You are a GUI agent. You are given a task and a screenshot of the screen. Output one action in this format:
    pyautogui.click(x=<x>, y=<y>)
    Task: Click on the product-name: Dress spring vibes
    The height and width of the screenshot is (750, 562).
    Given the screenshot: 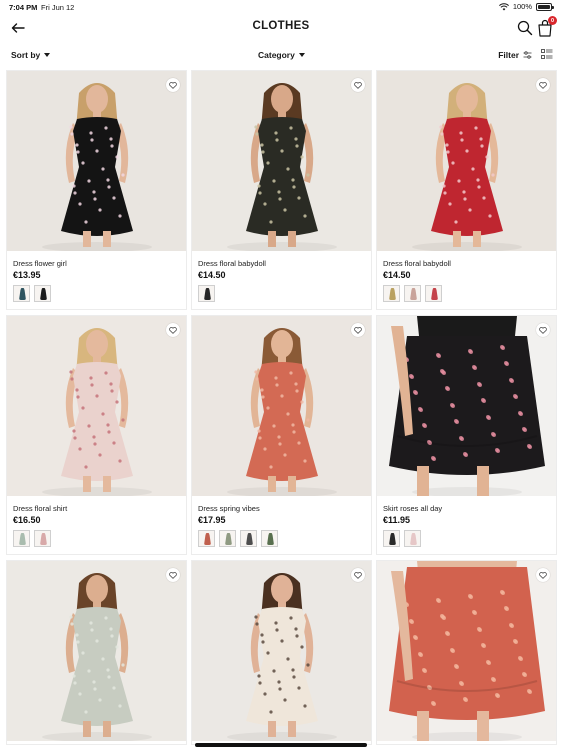 What is the action you would take?
    pyautogui.click(x=229, y=508)
    